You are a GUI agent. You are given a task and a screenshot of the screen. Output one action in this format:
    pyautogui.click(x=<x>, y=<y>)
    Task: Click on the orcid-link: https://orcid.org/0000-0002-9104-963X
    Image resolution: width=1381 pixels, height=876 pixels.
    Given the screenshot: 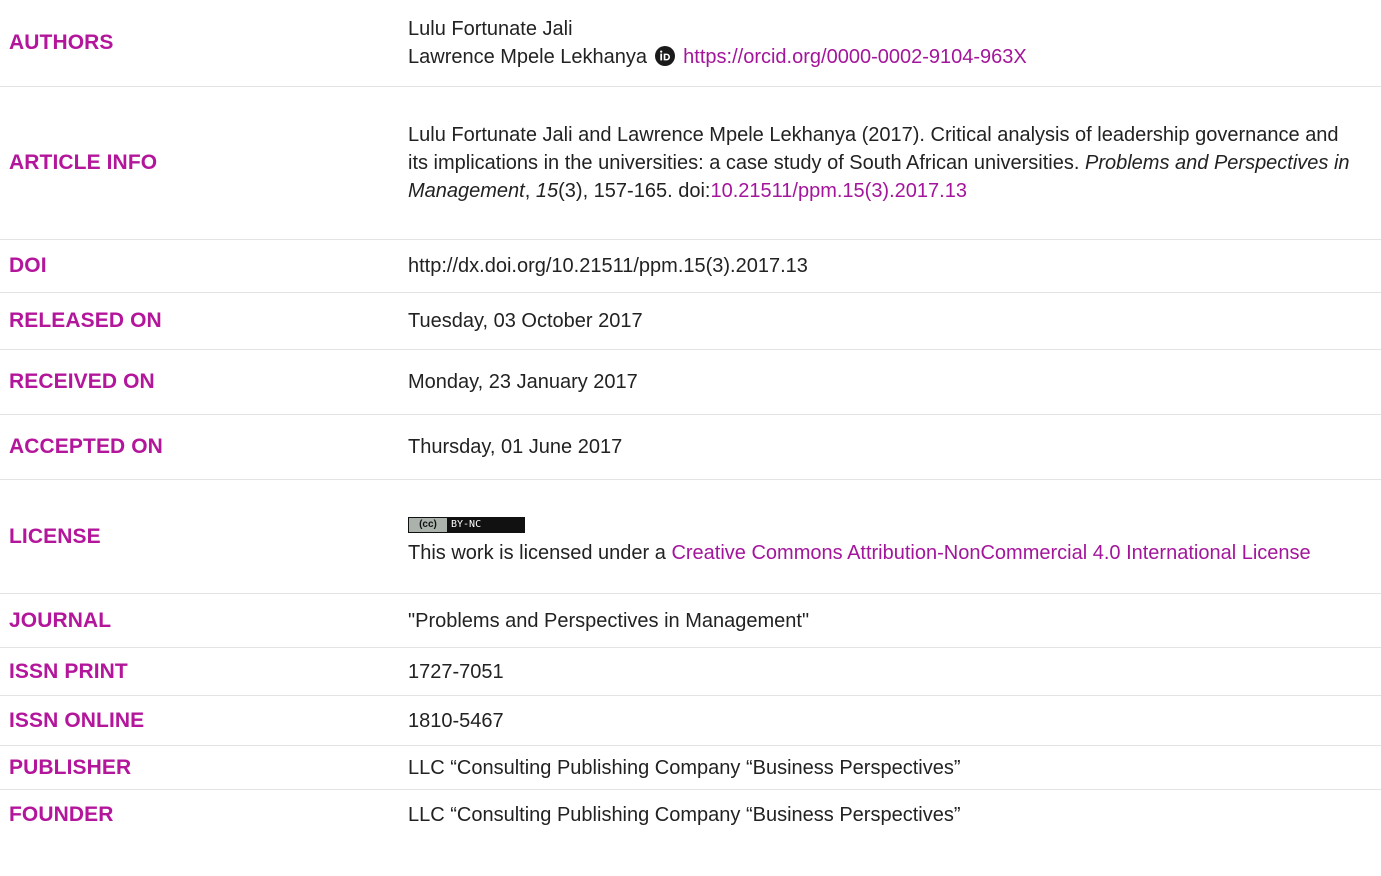 What is the action you would take?
    pyautogui.click(x=855, y=57)
    